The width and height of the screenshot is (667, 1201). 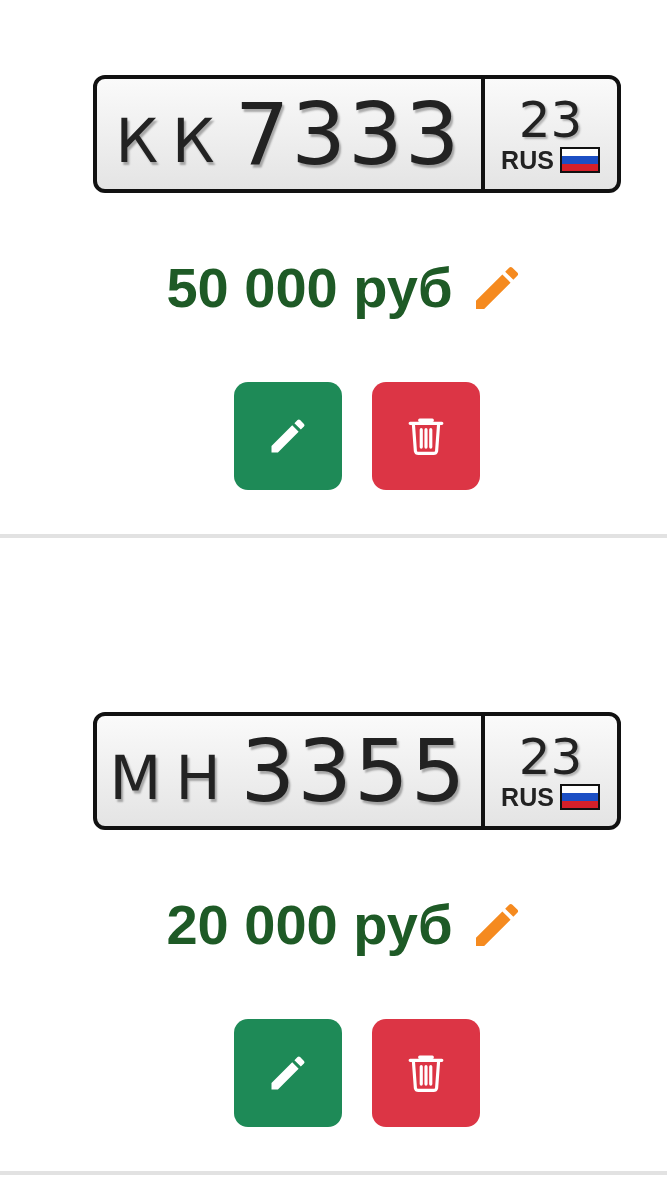 What do you see at coordinates (309, 924) in the screenshot?
I see `price: 20 000 руб` at bounding box center [309, 924].